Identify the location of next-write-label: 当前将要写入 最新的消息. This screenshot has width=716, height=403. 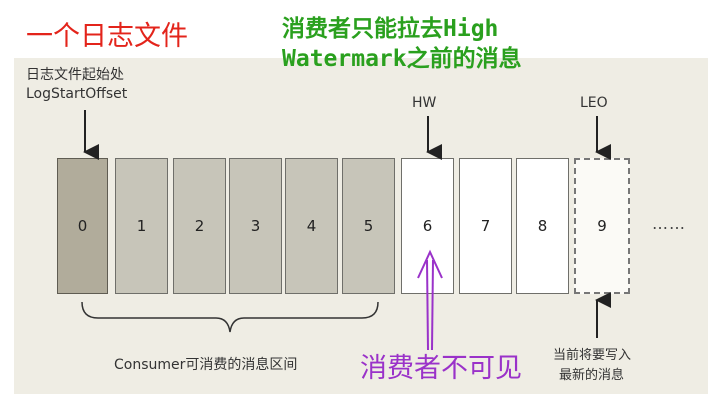
(592, 366).